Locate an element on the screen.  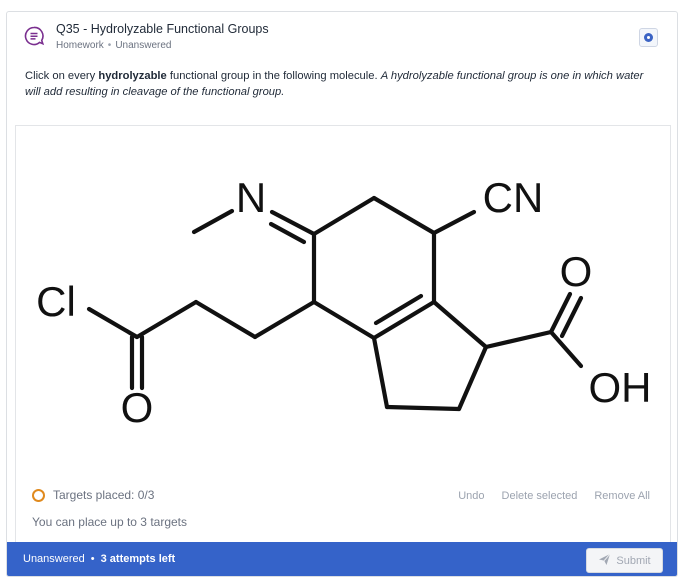
submission-status: Unanswered • 3 attempts left is located at coordinates (99, 559).